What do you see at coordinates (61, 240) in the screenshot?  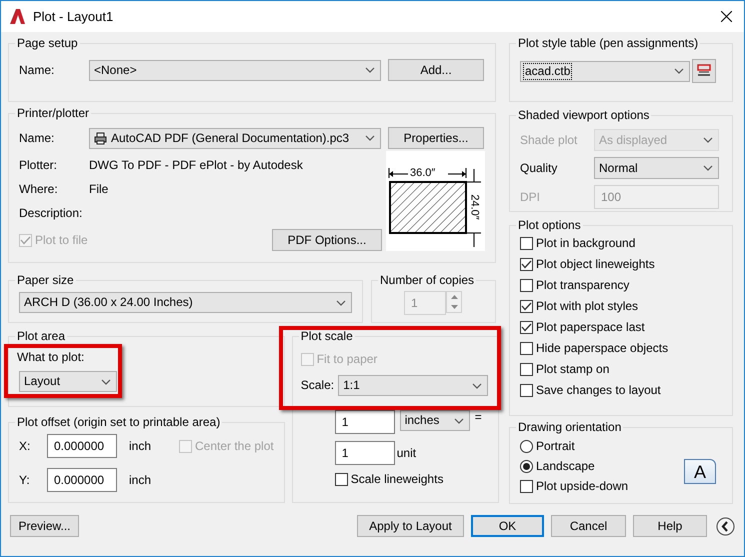 I see `checkbox-label: Plot to file` at bounding box center [61, 240].